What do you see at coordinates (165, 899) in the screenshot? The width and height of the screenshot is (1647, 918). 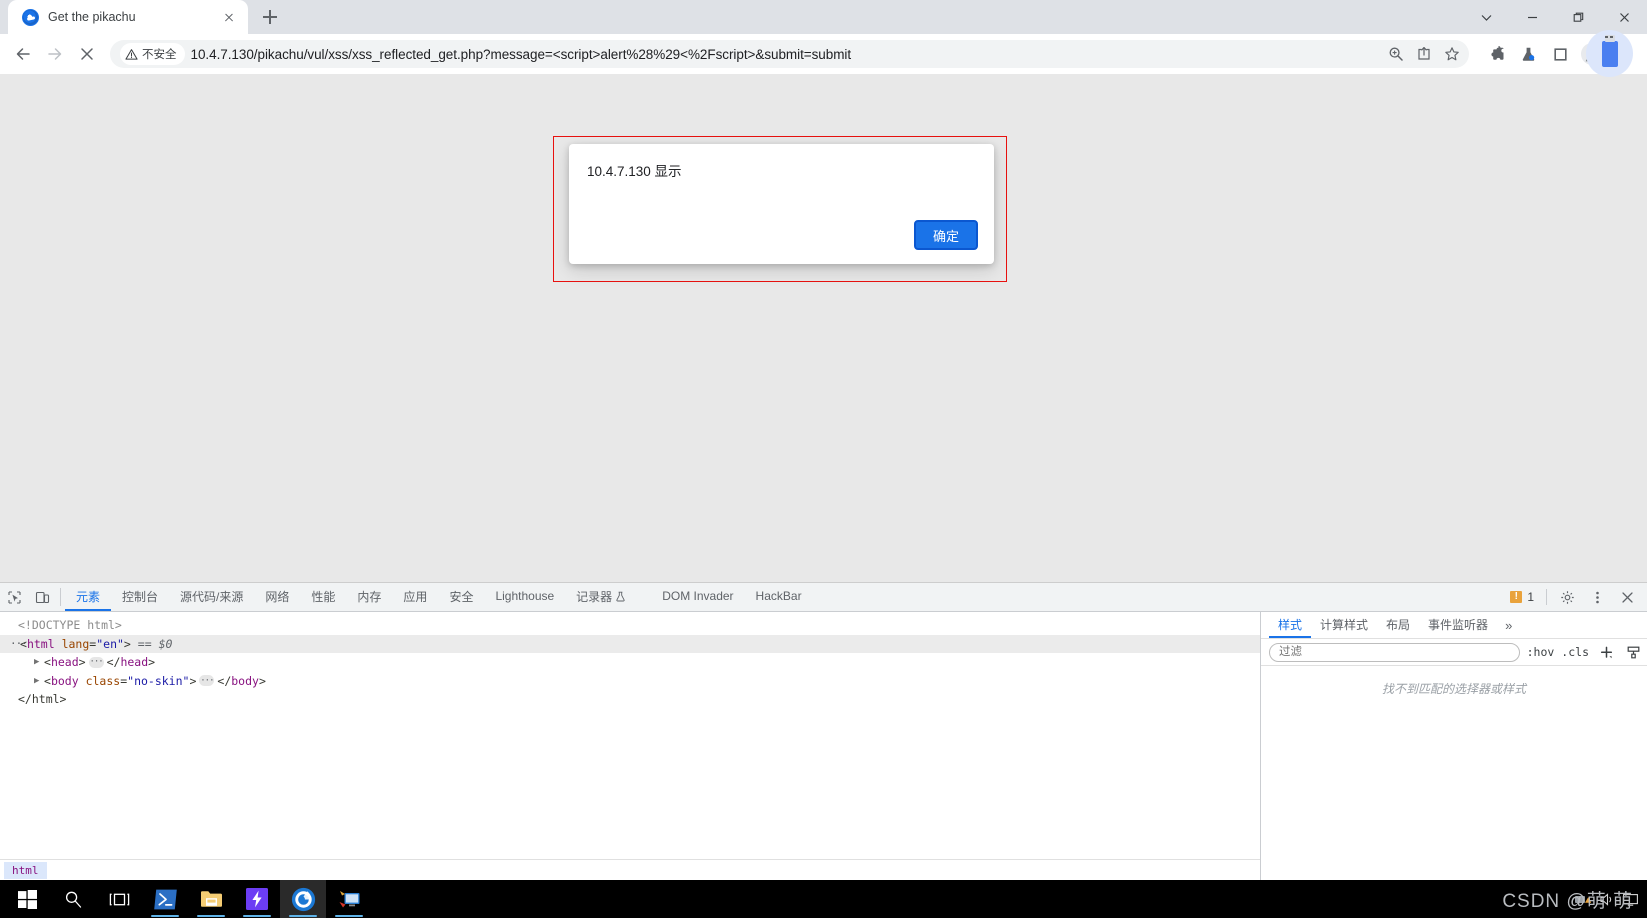 I see `powershell-app` at bounding box center [165, 899].